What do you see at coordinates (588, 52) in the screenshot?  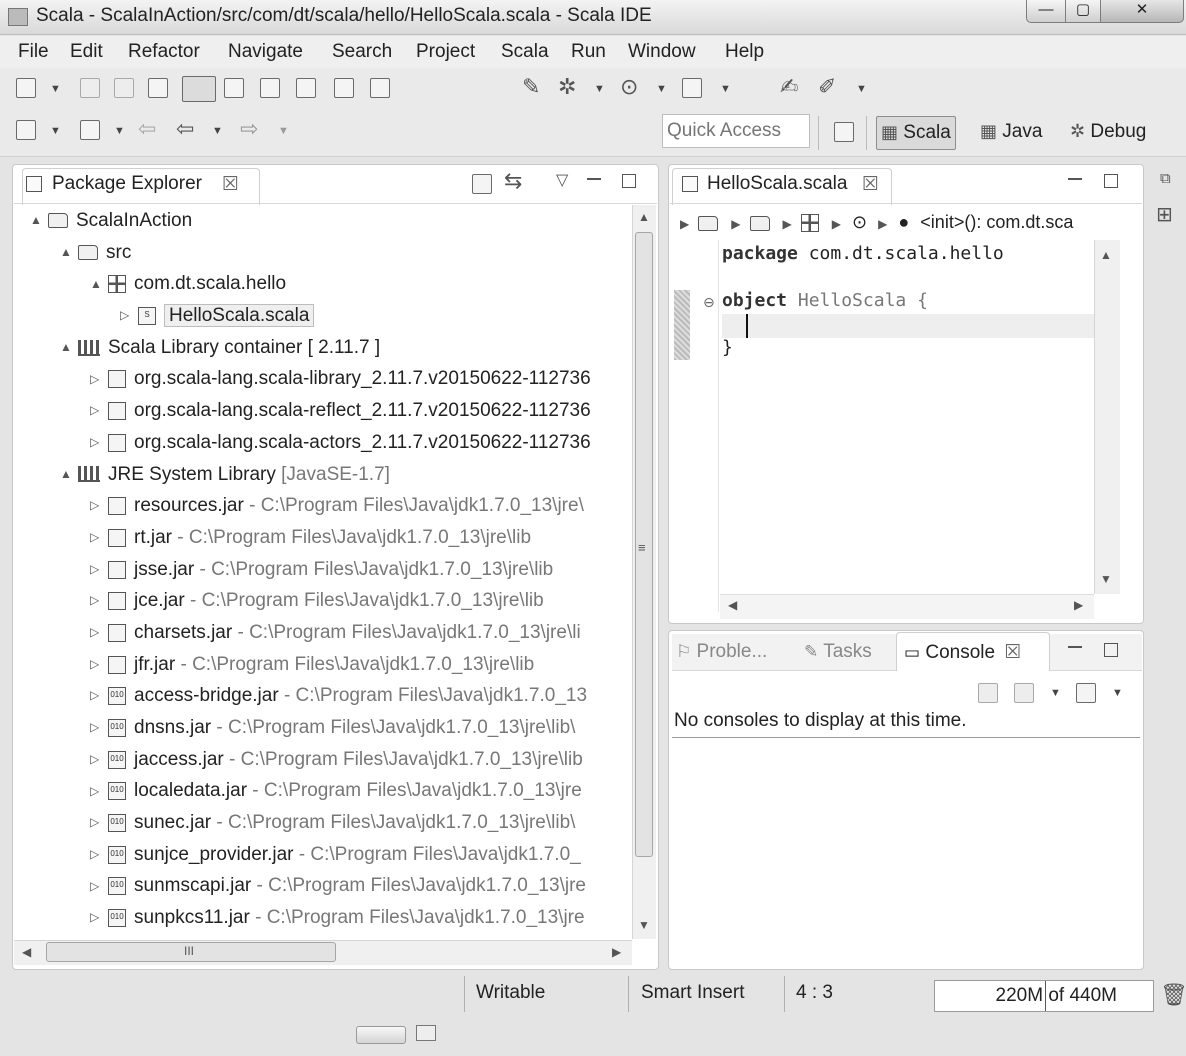 I see `menu-run: Run` at bounding box center [588, 52].